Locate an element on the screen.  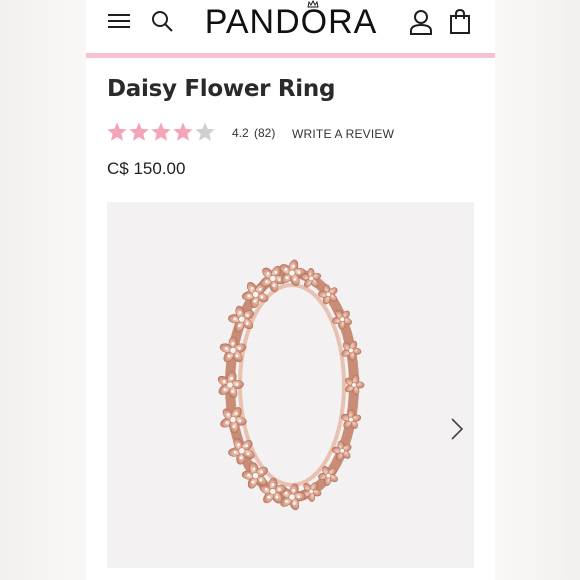
star-rating is located at coordinates (161, 133).